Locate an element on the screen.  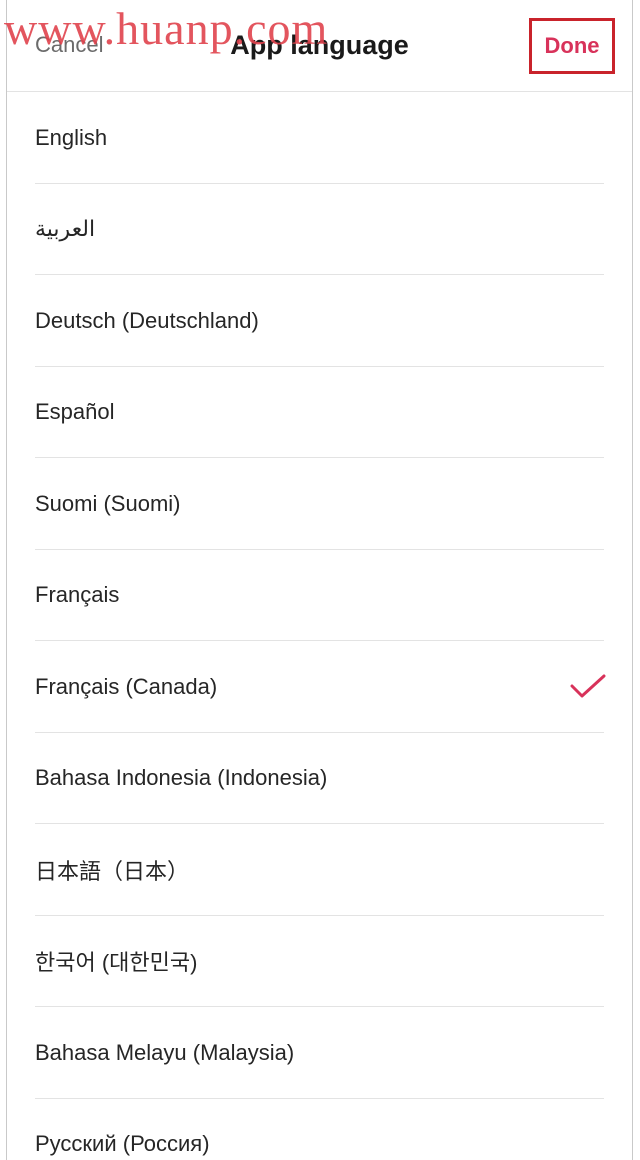
language-label: العربية is located at coordinates (65, 229).